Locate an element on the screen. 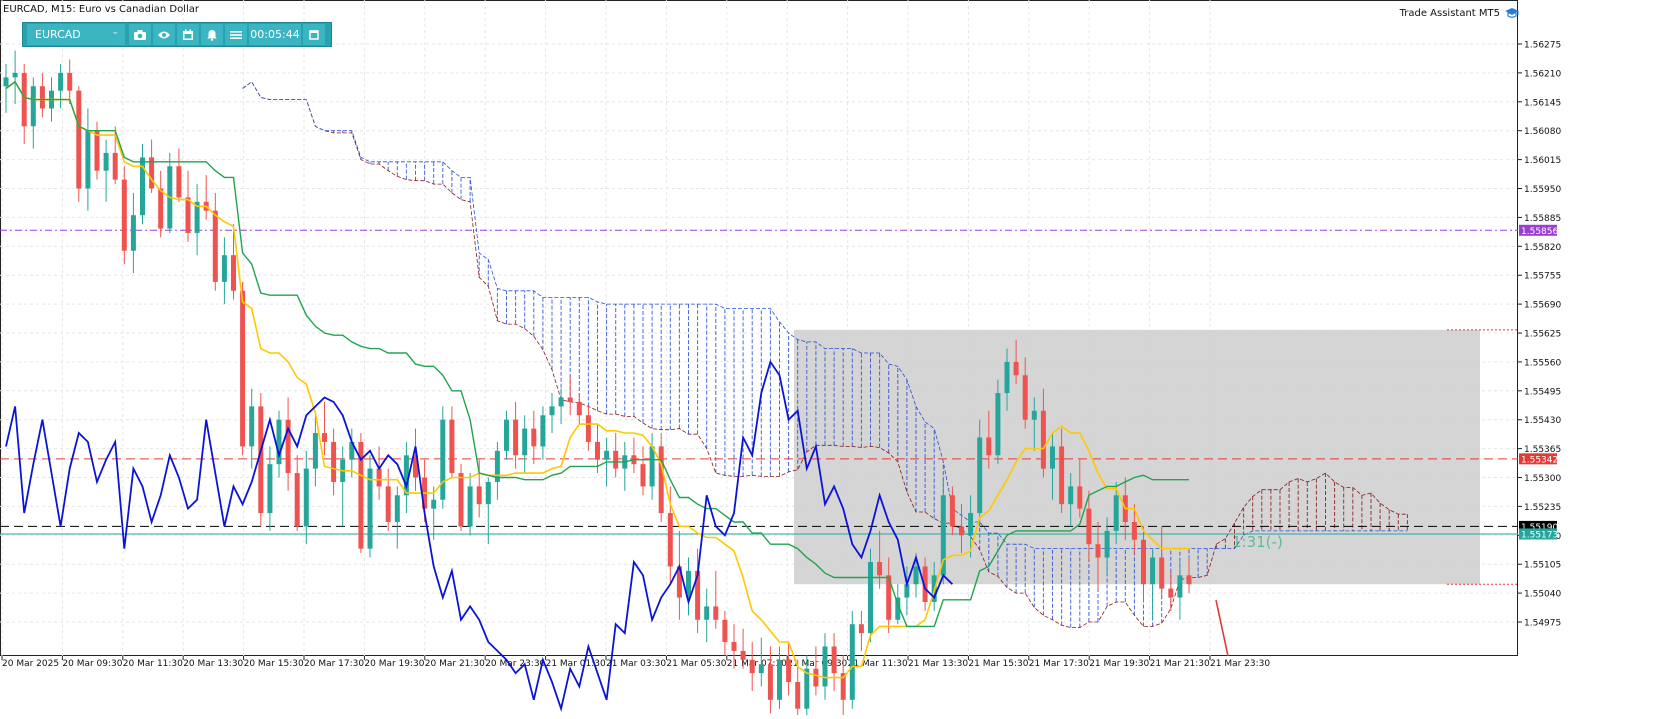  time-tick-label: 20 Mar 21:30 is located at coordinates (455, 664).